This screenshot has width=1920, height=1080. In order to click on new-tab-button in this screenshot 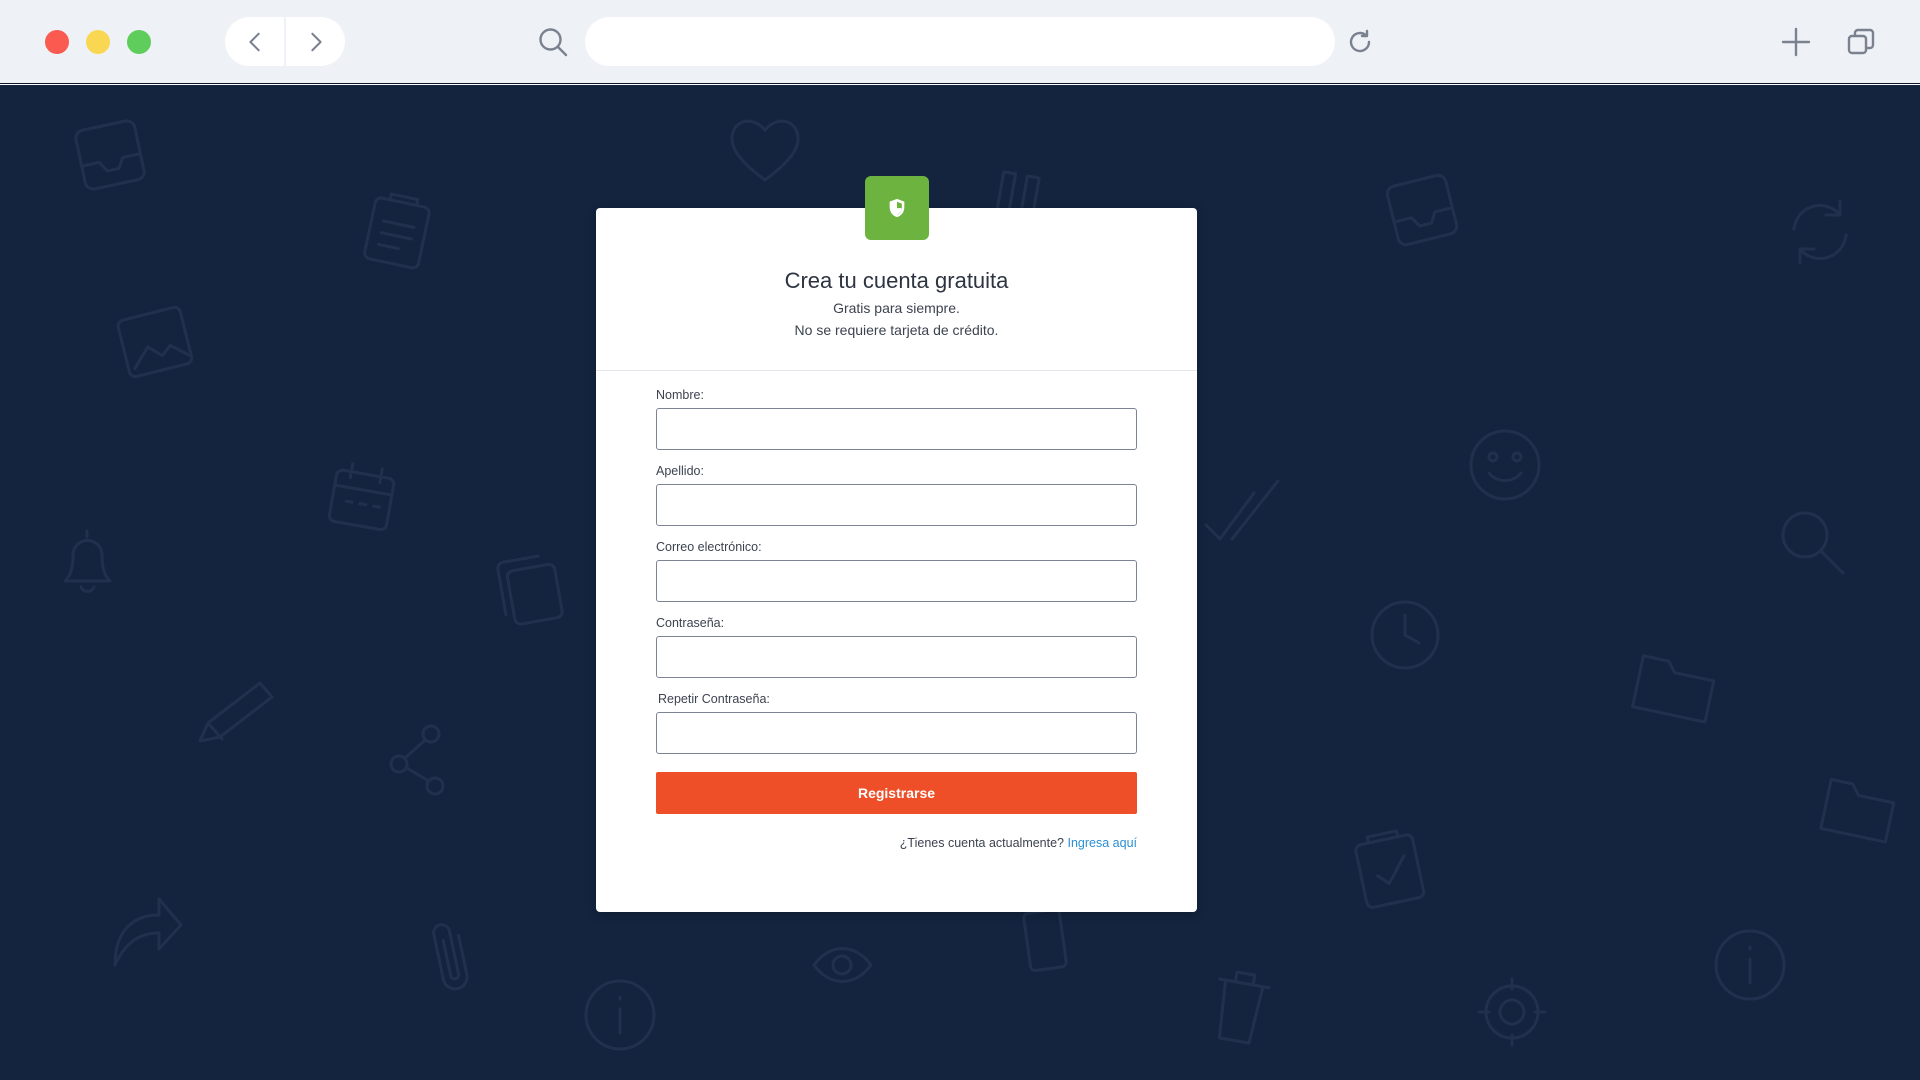, I will do `click(1796, 42)`.